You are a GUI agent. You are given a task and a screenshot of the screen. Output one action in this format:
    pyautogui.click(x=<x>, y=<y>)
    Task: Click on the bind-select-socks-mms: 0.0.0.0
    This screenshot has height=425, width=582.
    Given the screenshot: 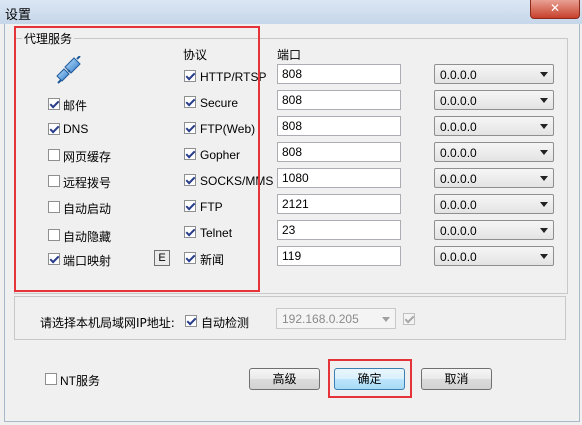 What is the action you would take?
    pyautogui.click(x=494, y=178)
    